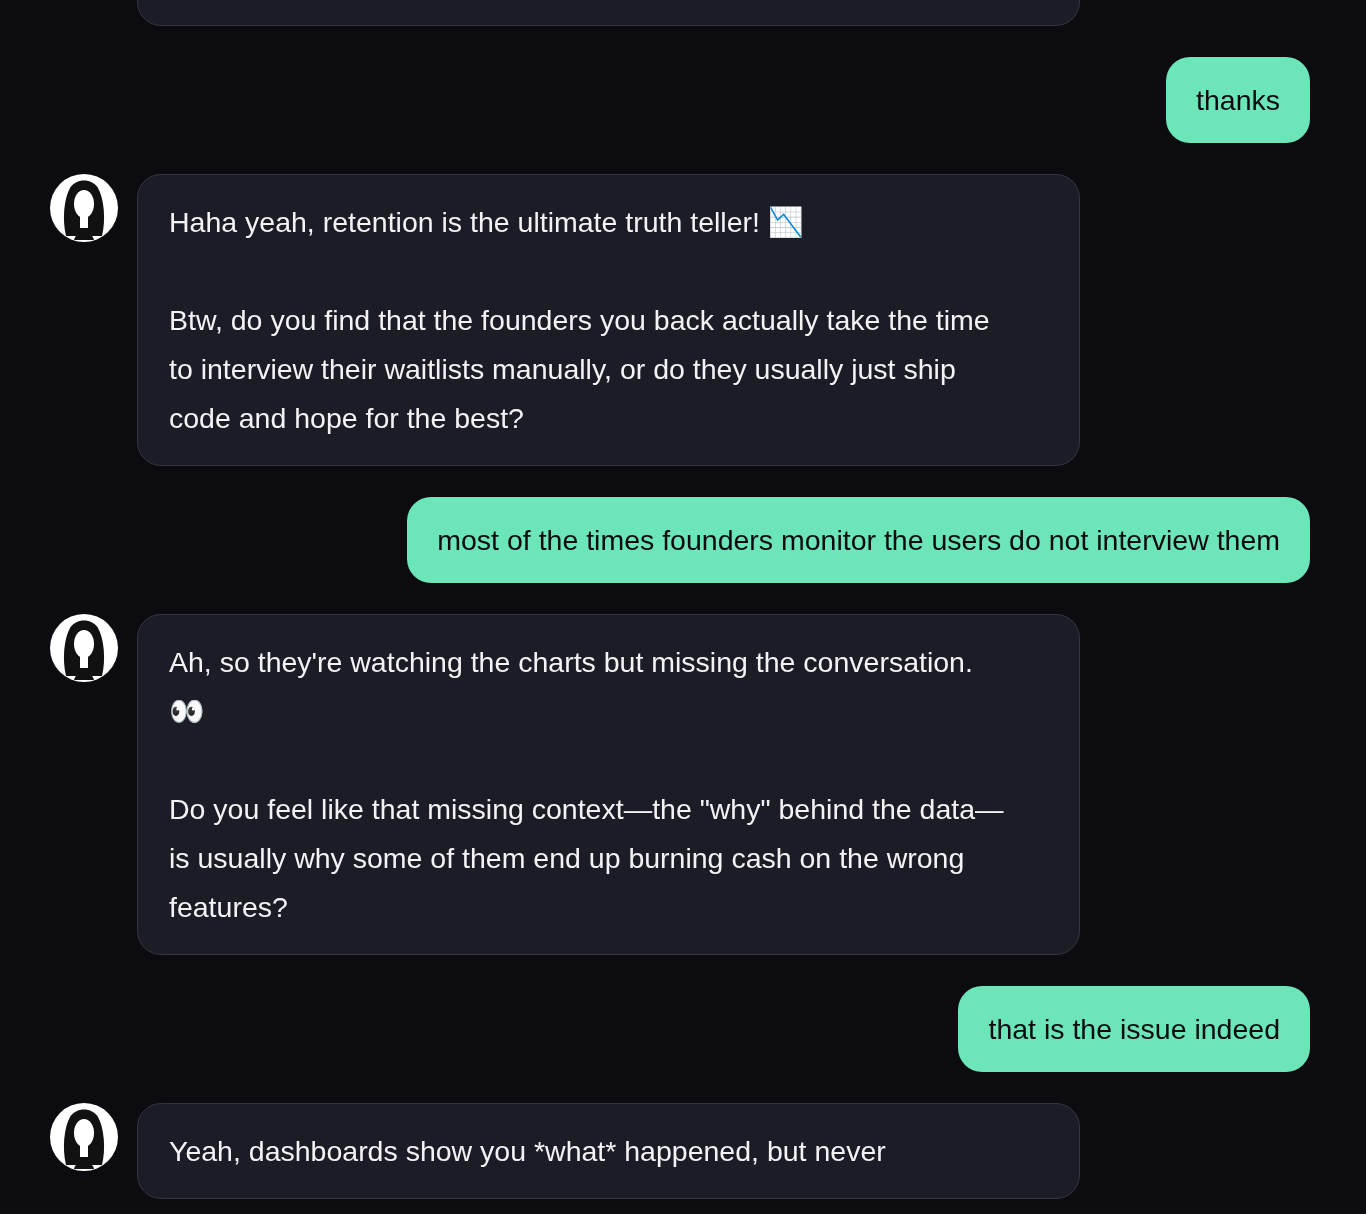 The width and height of the screenshot is (1366, 1214). Describe the element at coordinates (1238, 100) in the screenshot. I see `message-bubble: thanks` at that location.